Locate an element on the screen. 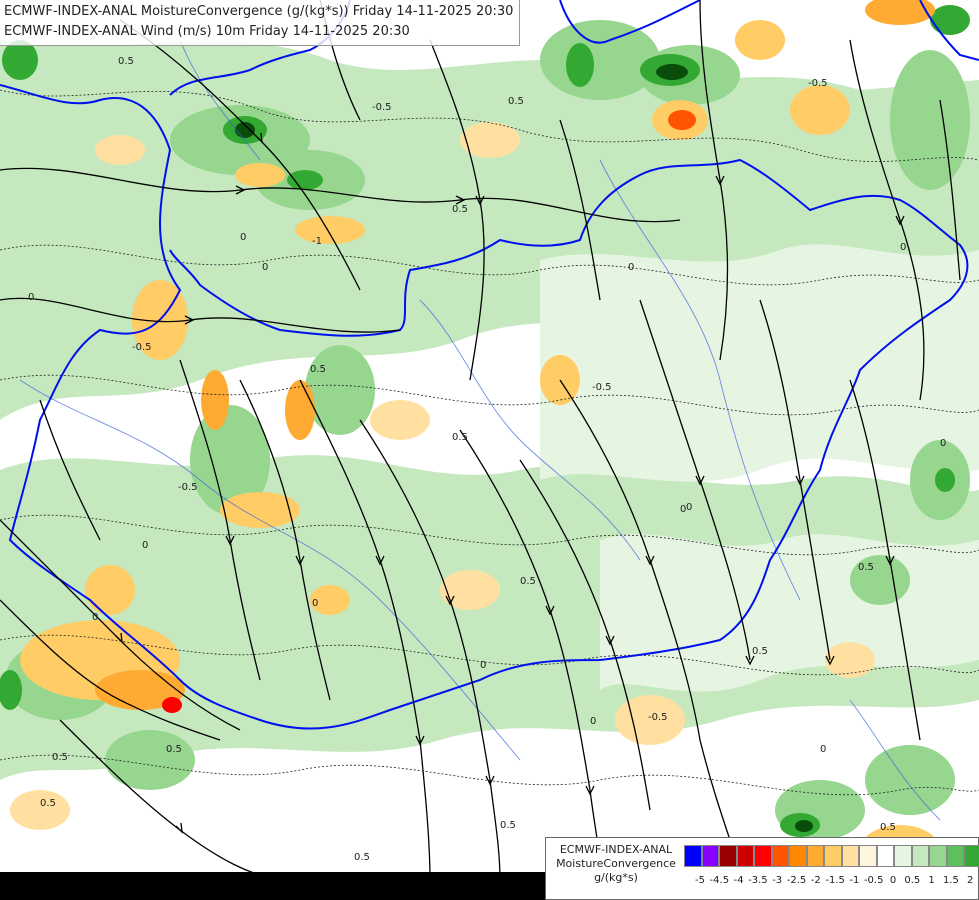  legend-tick-label: 0 is located at coordinates (893, 880).